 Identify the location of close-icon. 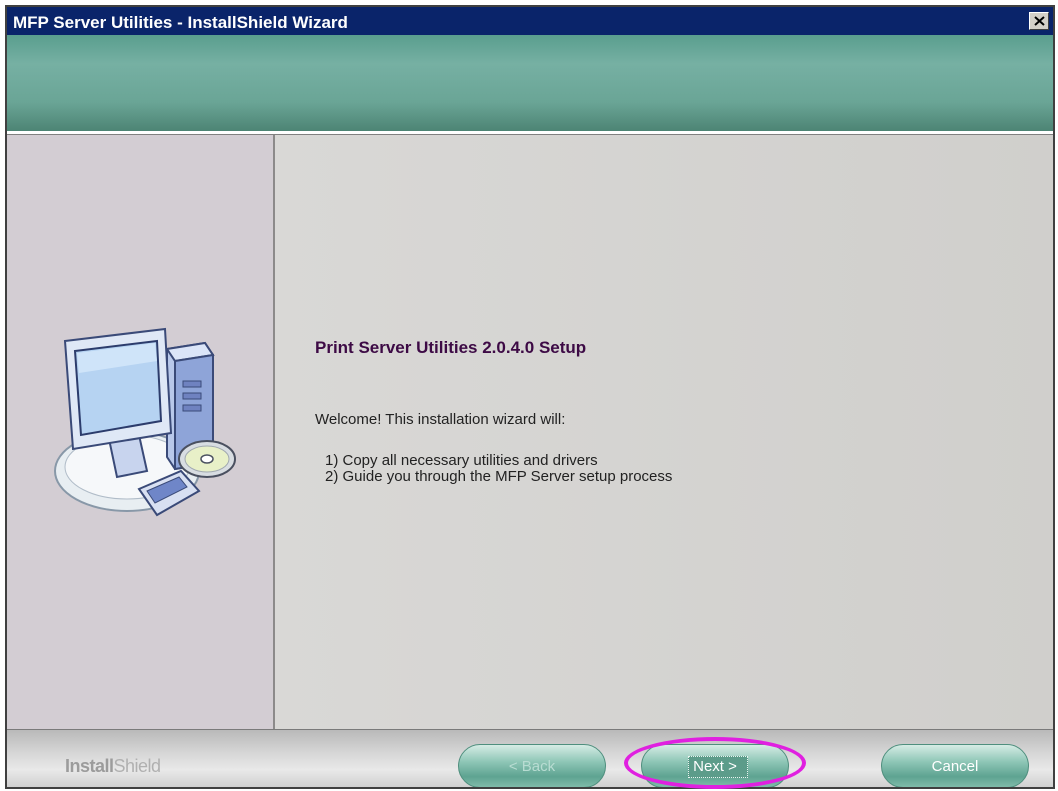
(1039, 21).